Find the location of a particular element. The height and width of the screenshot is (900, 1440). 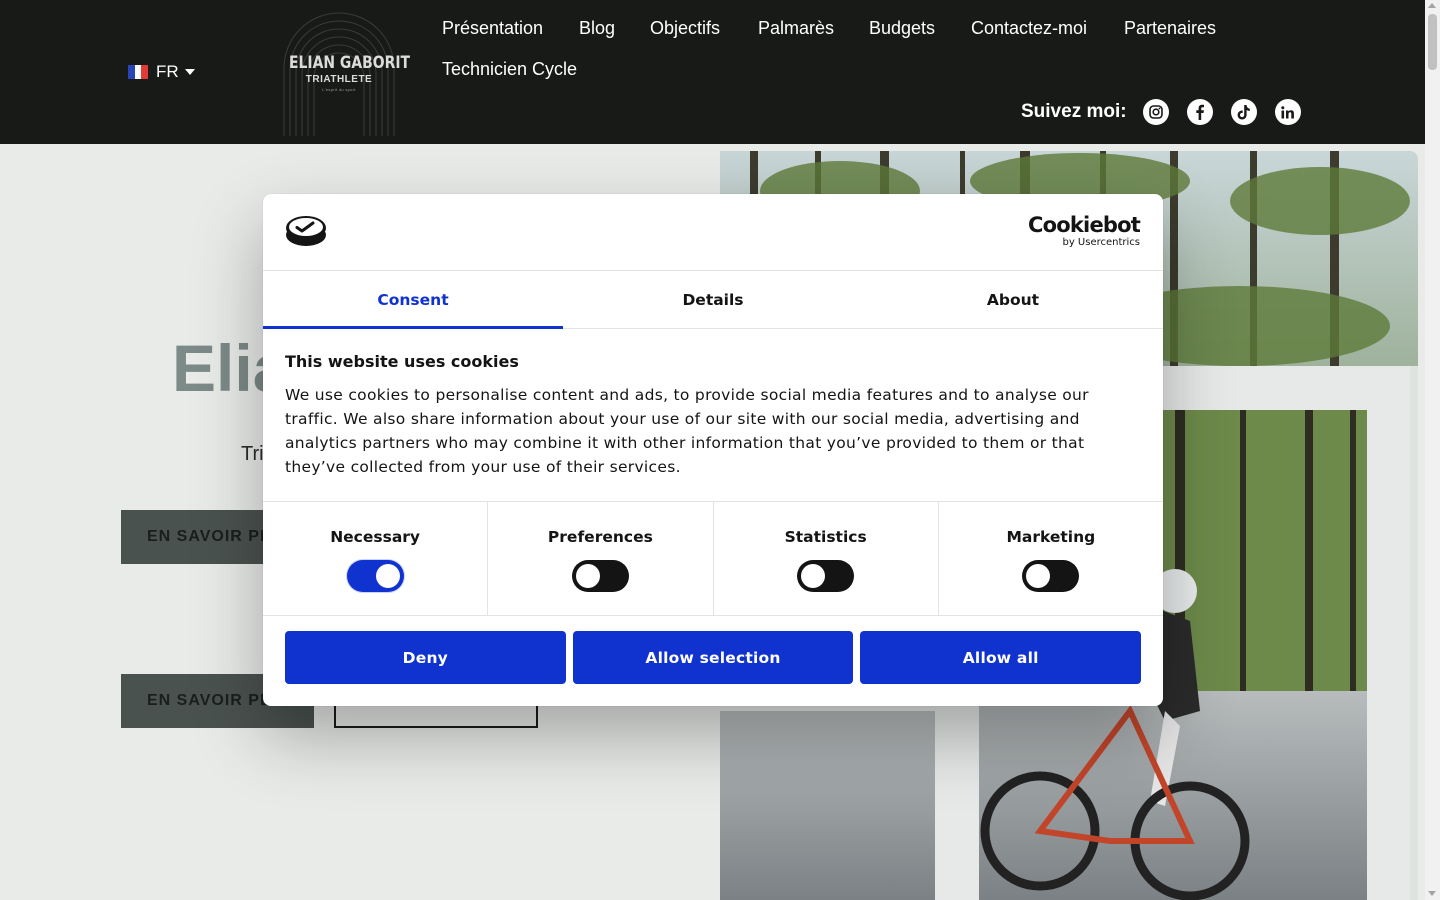

nav-partenaires: Partenaires is located at coordinates (1170, 28).